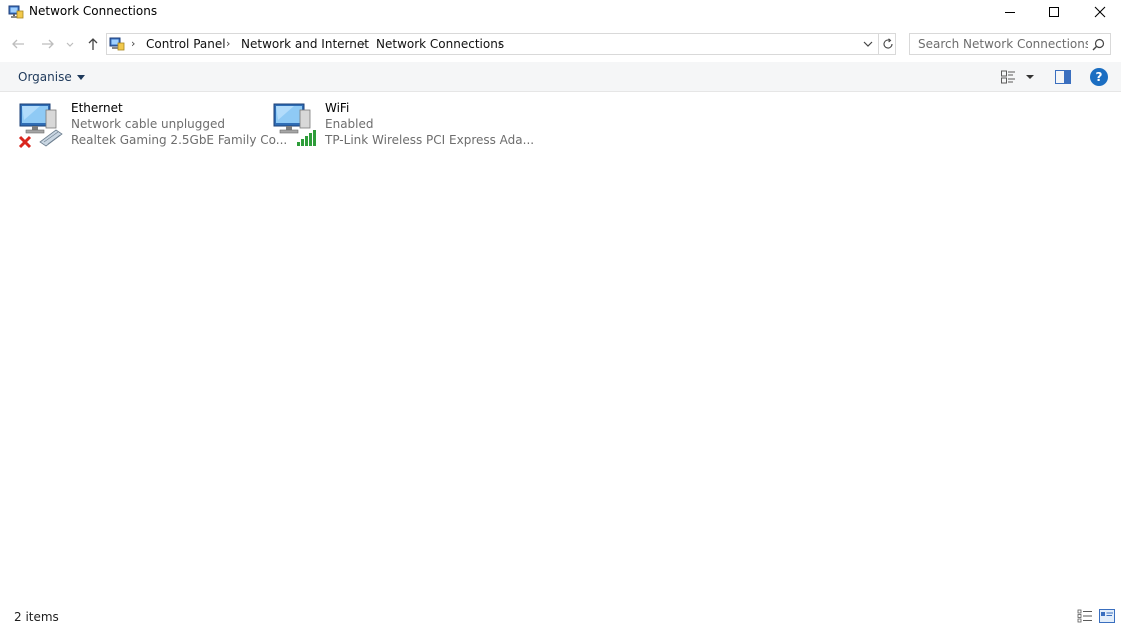 The width and height of the screenshot is (1121, 625). I want to click on preview-pane-icon, so click(1063, 77).